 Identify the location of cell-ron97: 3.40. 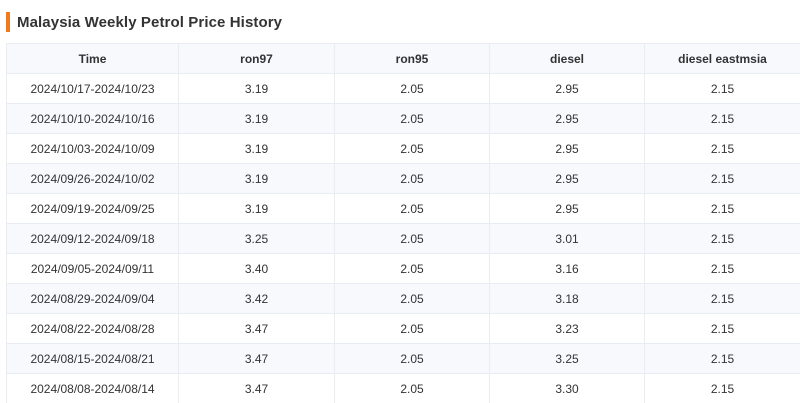
(256, 268).